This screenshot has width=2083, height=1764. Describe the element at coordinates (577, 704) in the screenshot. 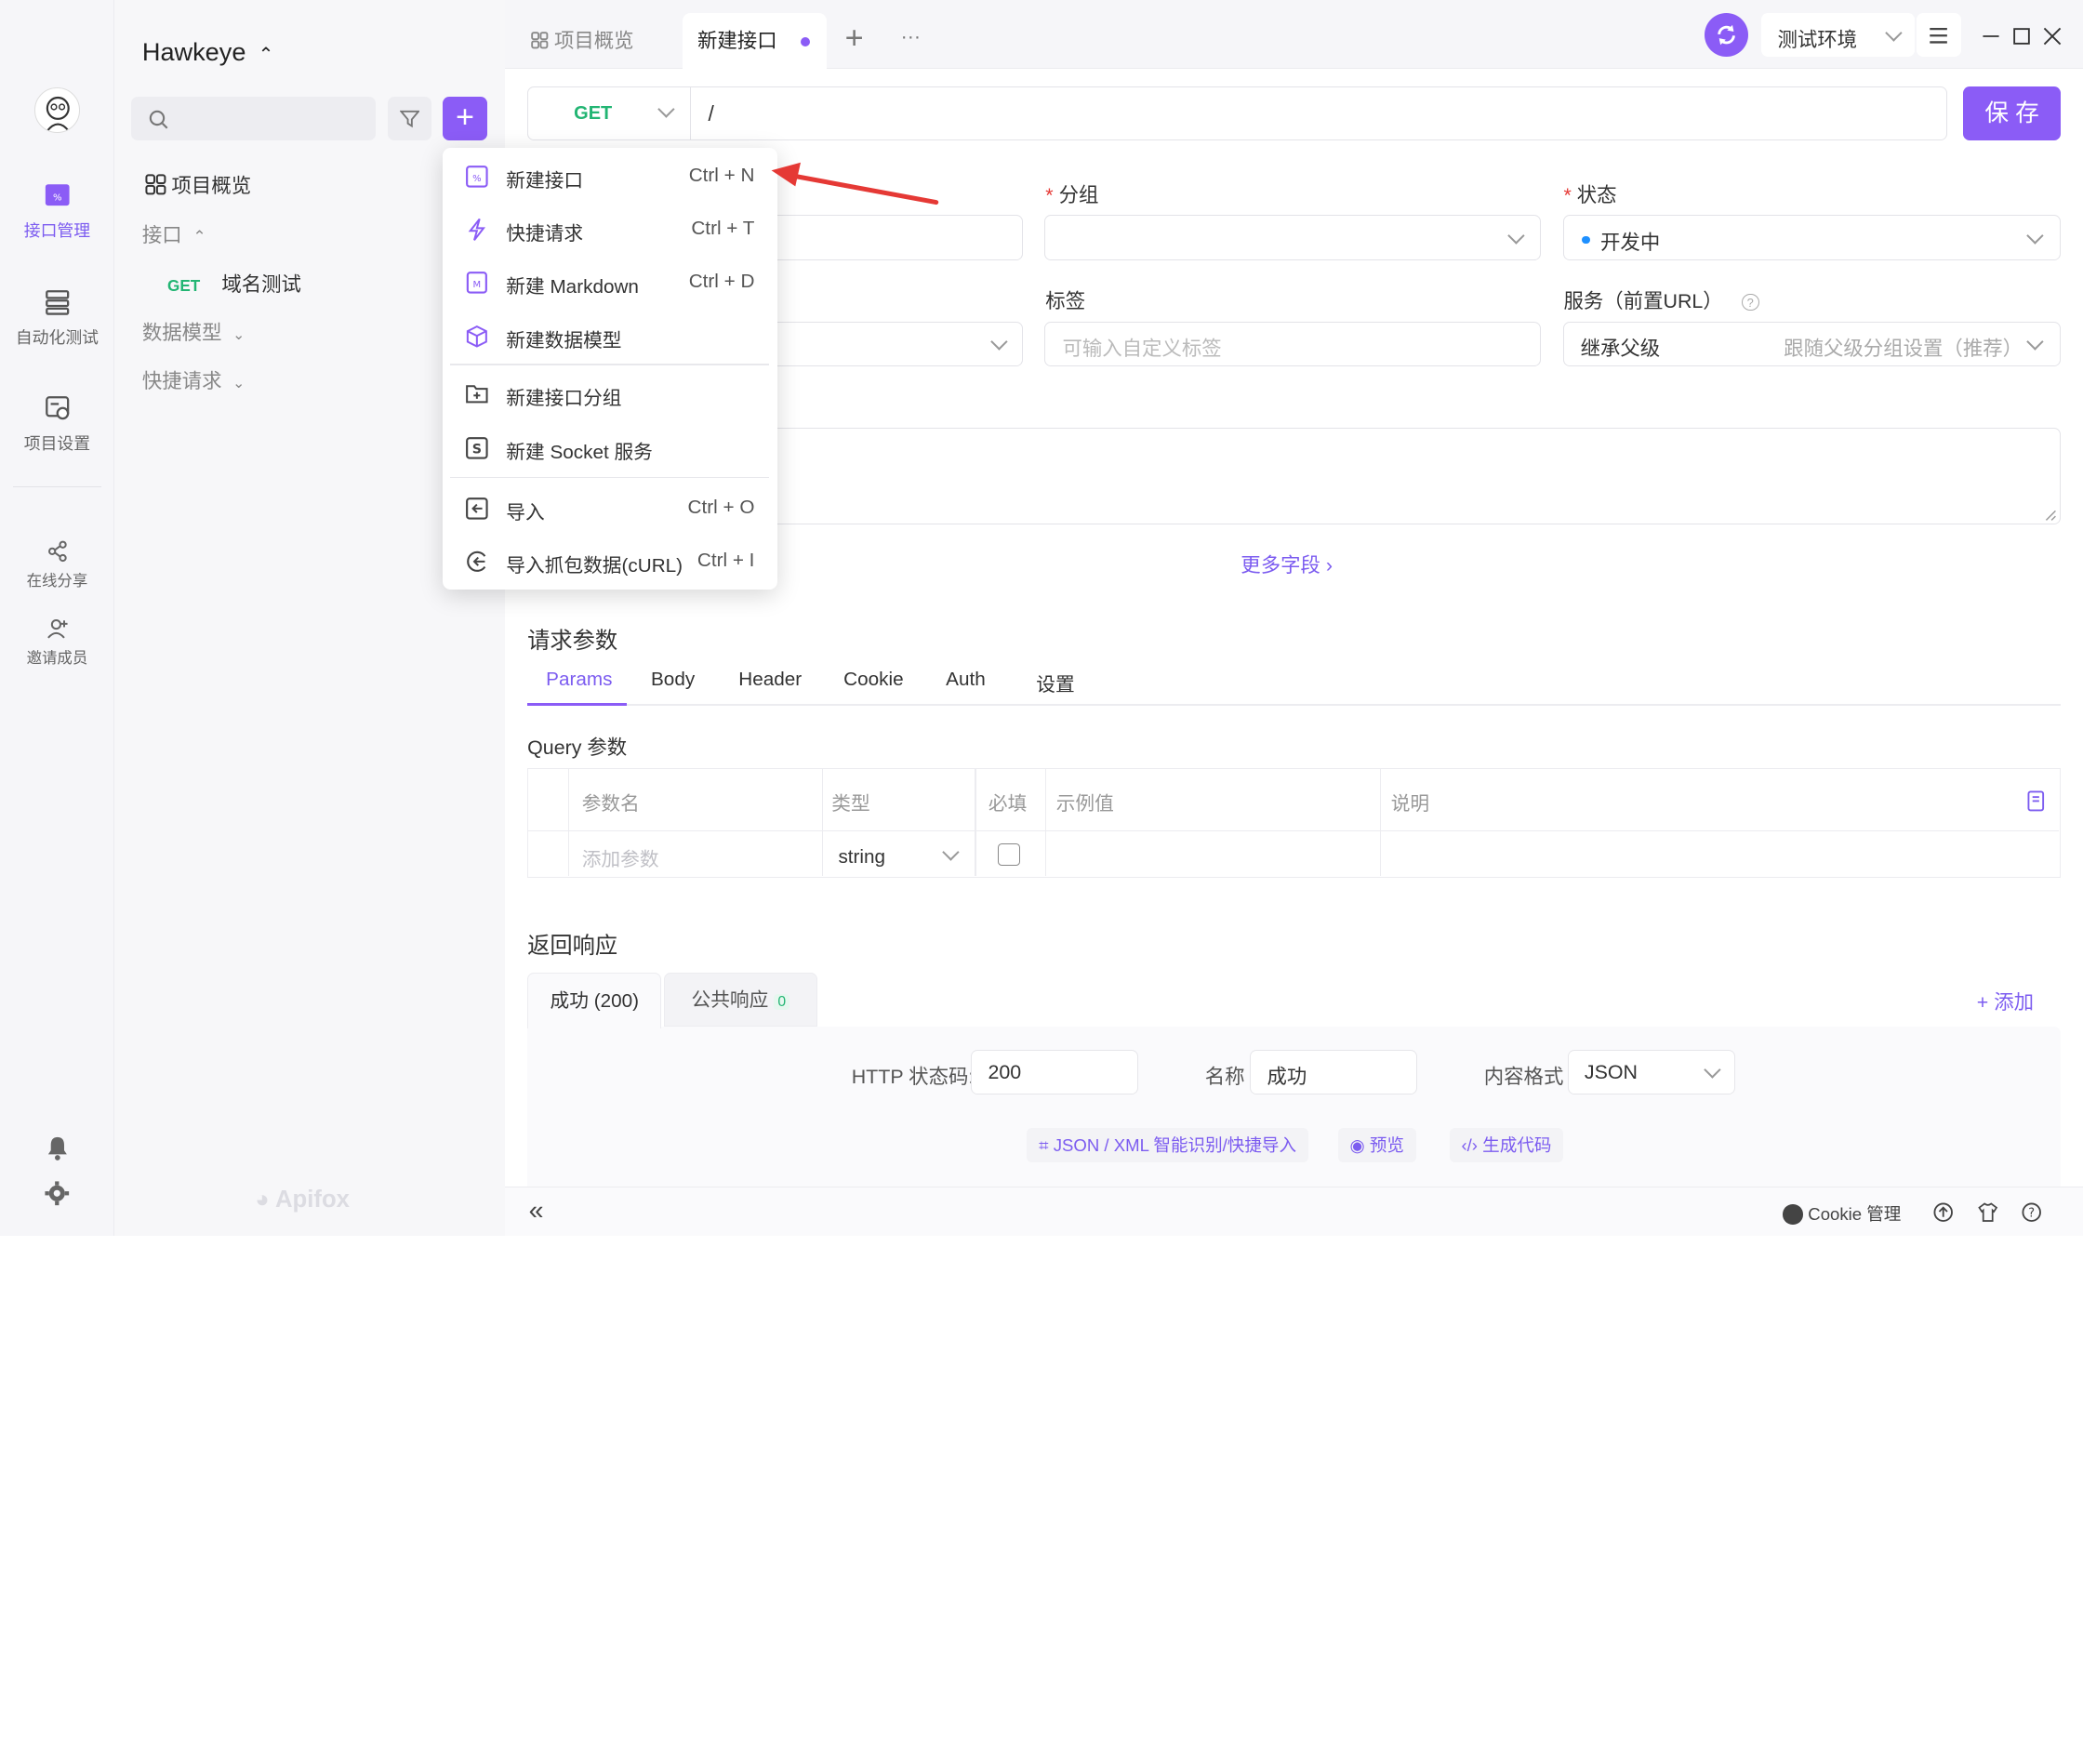

I see `active-tab-indicator` at that location.